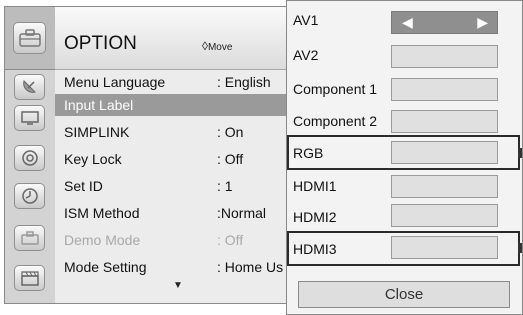  What do you see at coordinates (115, 82) in the screenshot?
I see `menu-item-label: Menu Language` at bounding box center [115, 82].